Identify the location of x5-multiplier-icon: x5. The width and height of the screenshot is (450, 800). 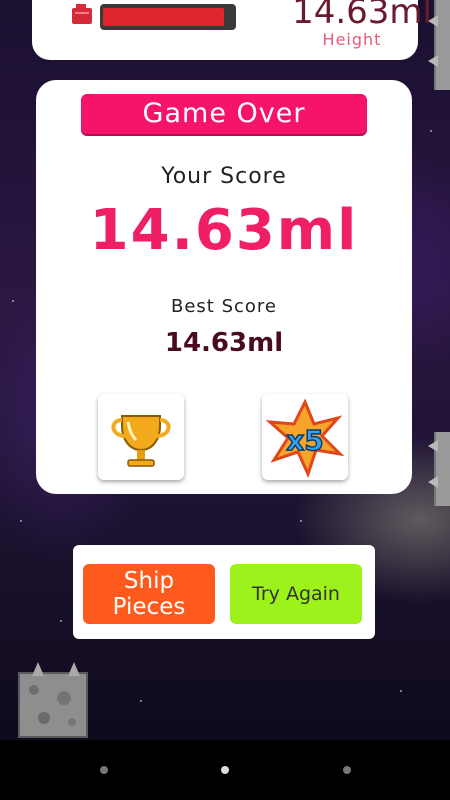
(305, 438).